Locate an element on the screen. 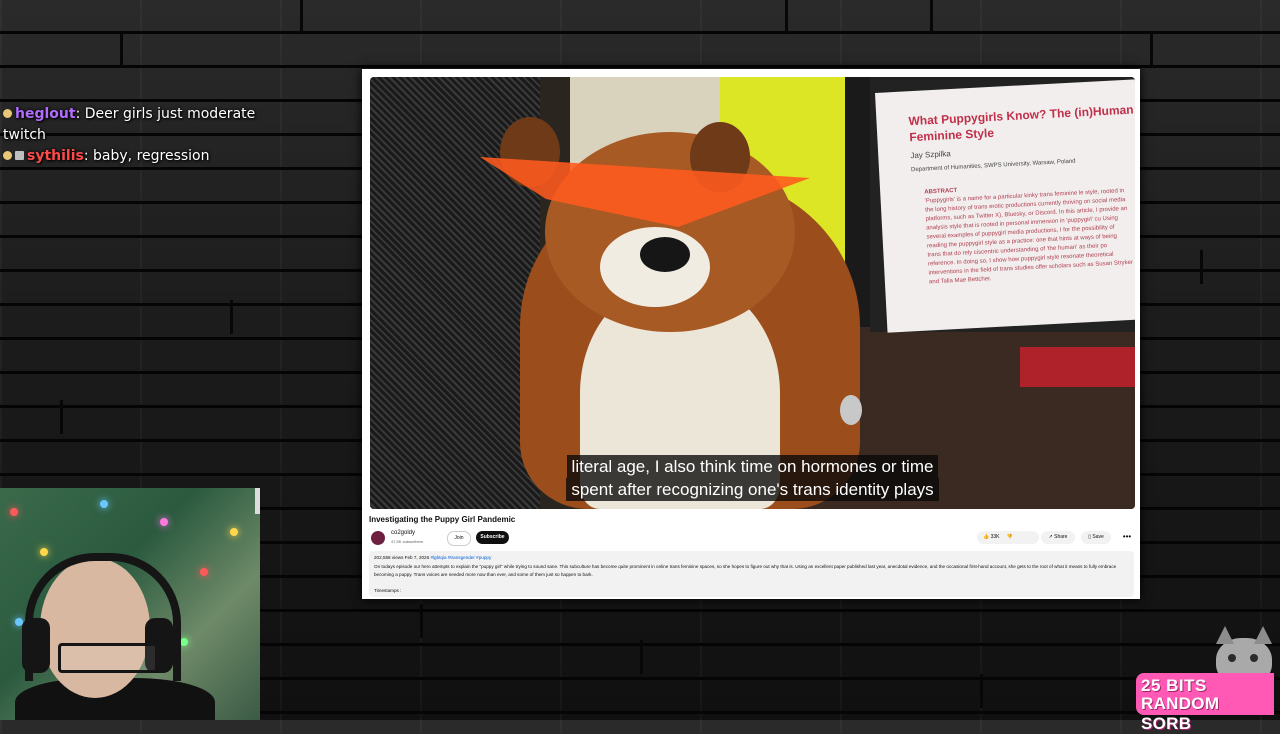 The height and width of the screenshot is (734, 1280). timestamps-label: Timestamps : is located at coordinates (388, 590).